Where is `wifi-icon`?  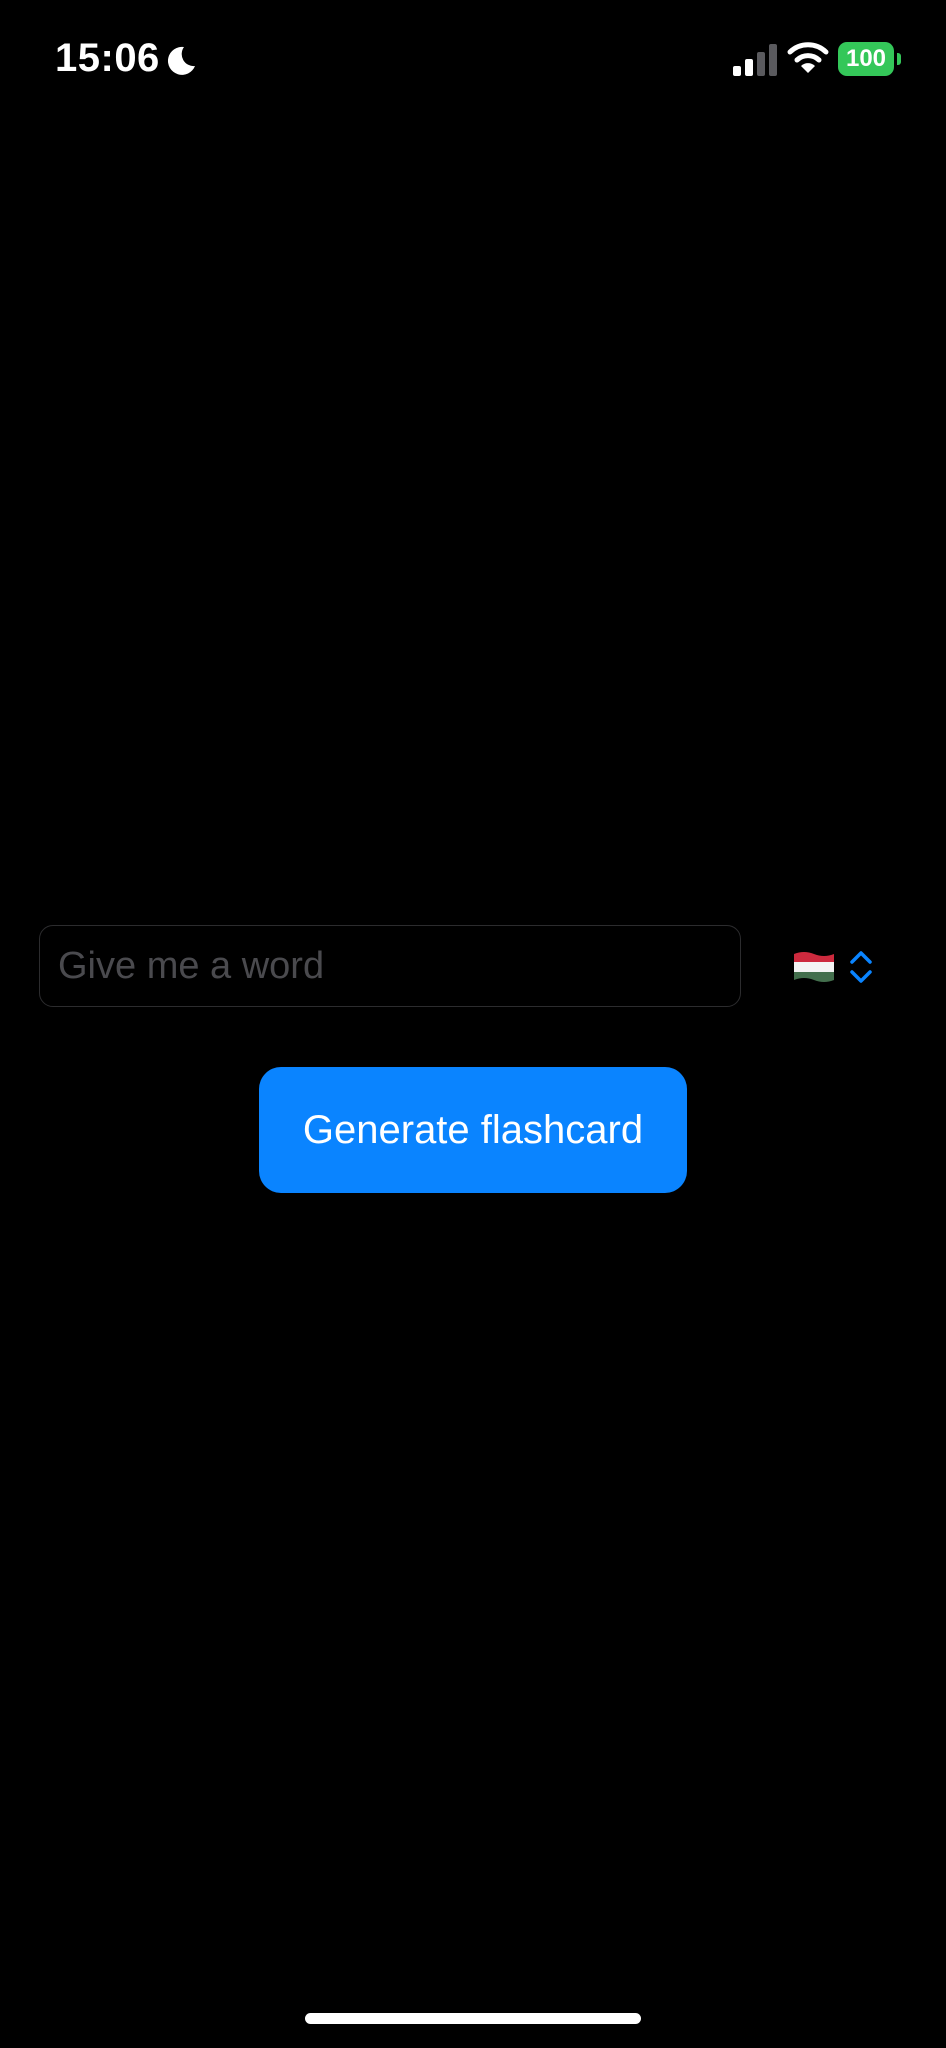 wifi-icon is located at coordinates (808, 57).